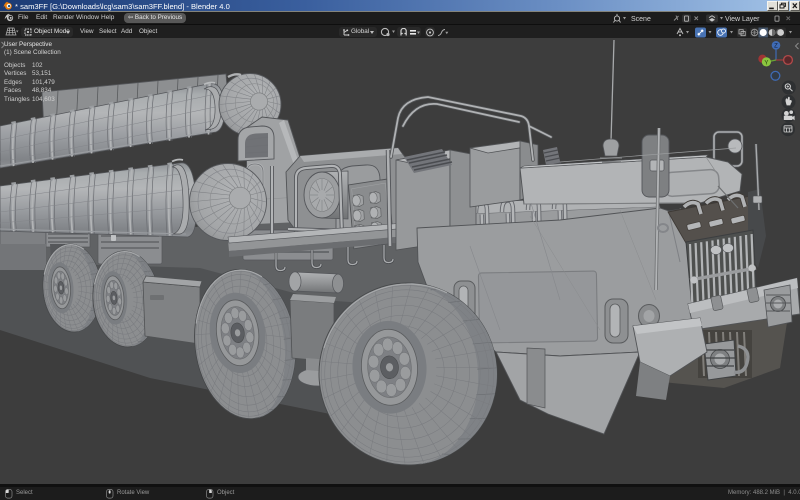 Image resolution: width=800 pixels, height=500 pixels. Describe the element at coordinates (776, 47) in the screenshot. I see `svg-text: Z` at that location.